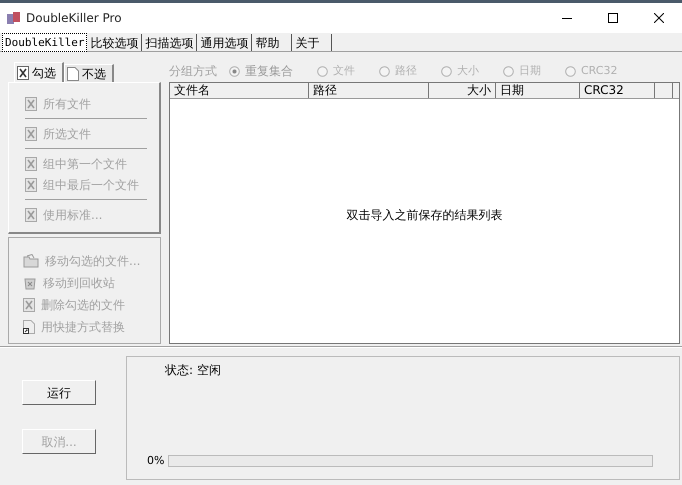 The image size is (682, 485). Describe the element at coordinates (538, 90) in the screenshot. I see `column-header: 日期` at that location.